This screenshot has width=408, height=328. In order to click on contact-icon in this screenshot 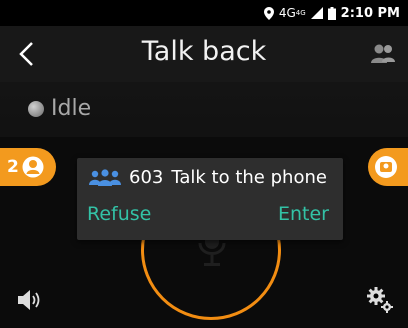, I will do `click(386, 167)`.